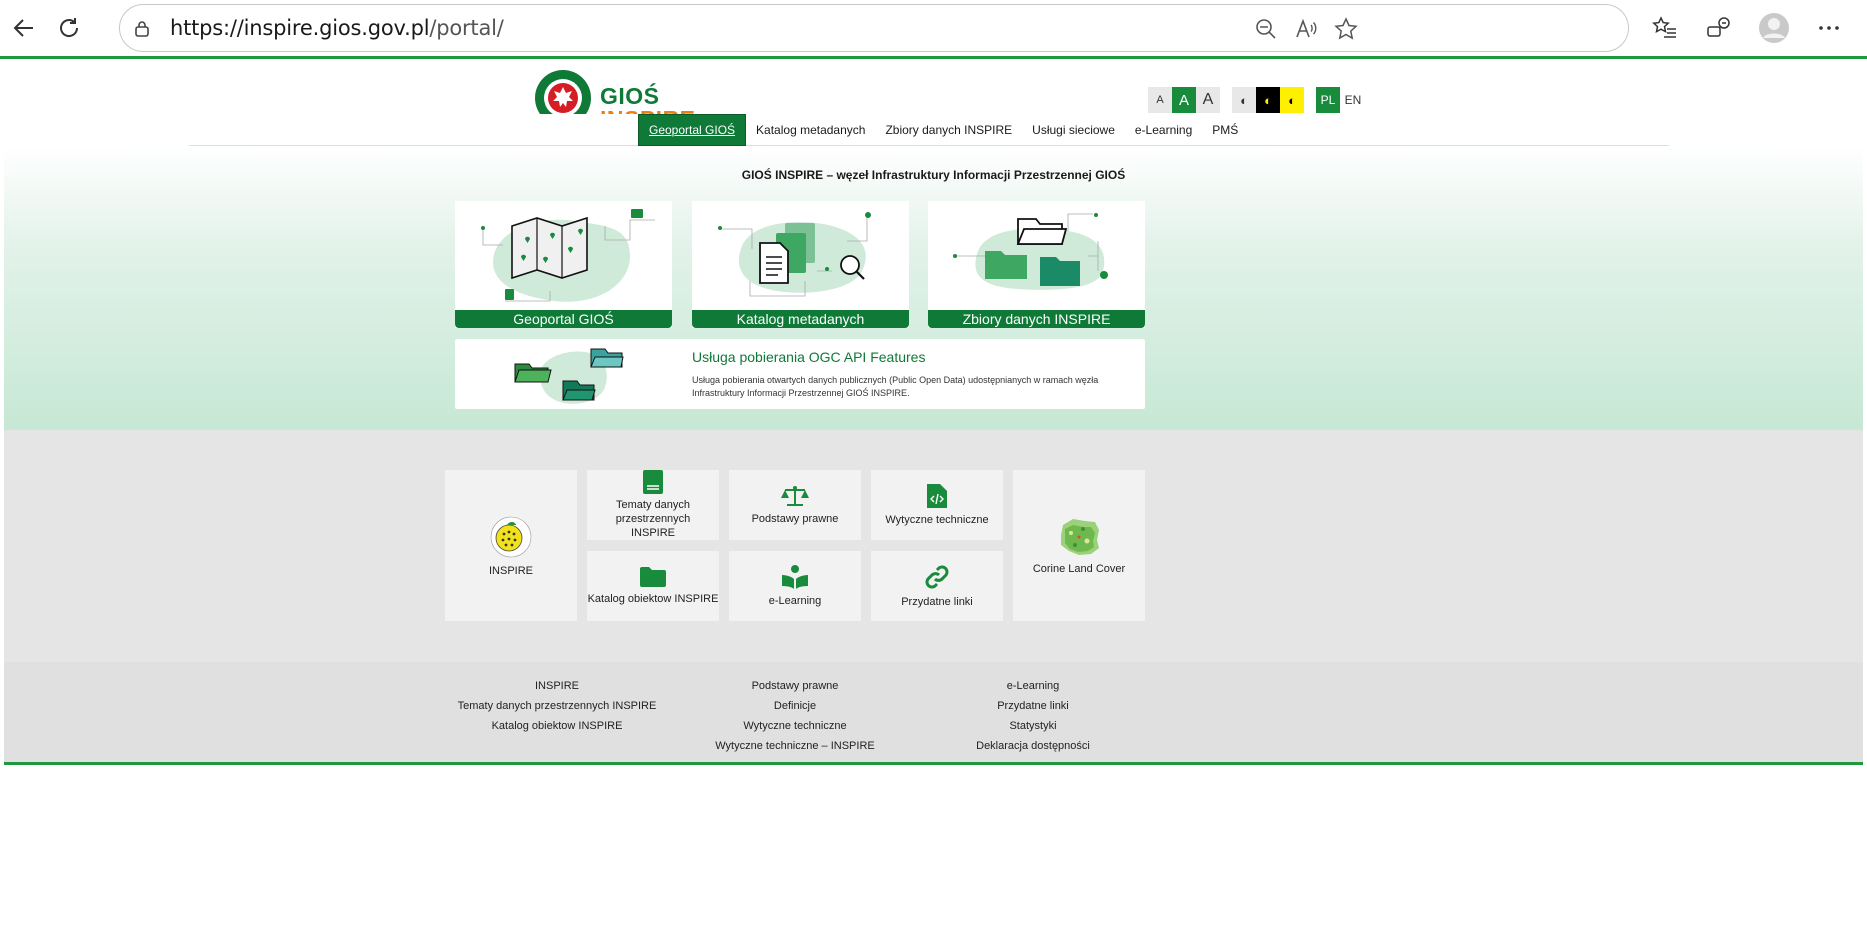  I want to click on poland-map-icon, so click(1080, 536).